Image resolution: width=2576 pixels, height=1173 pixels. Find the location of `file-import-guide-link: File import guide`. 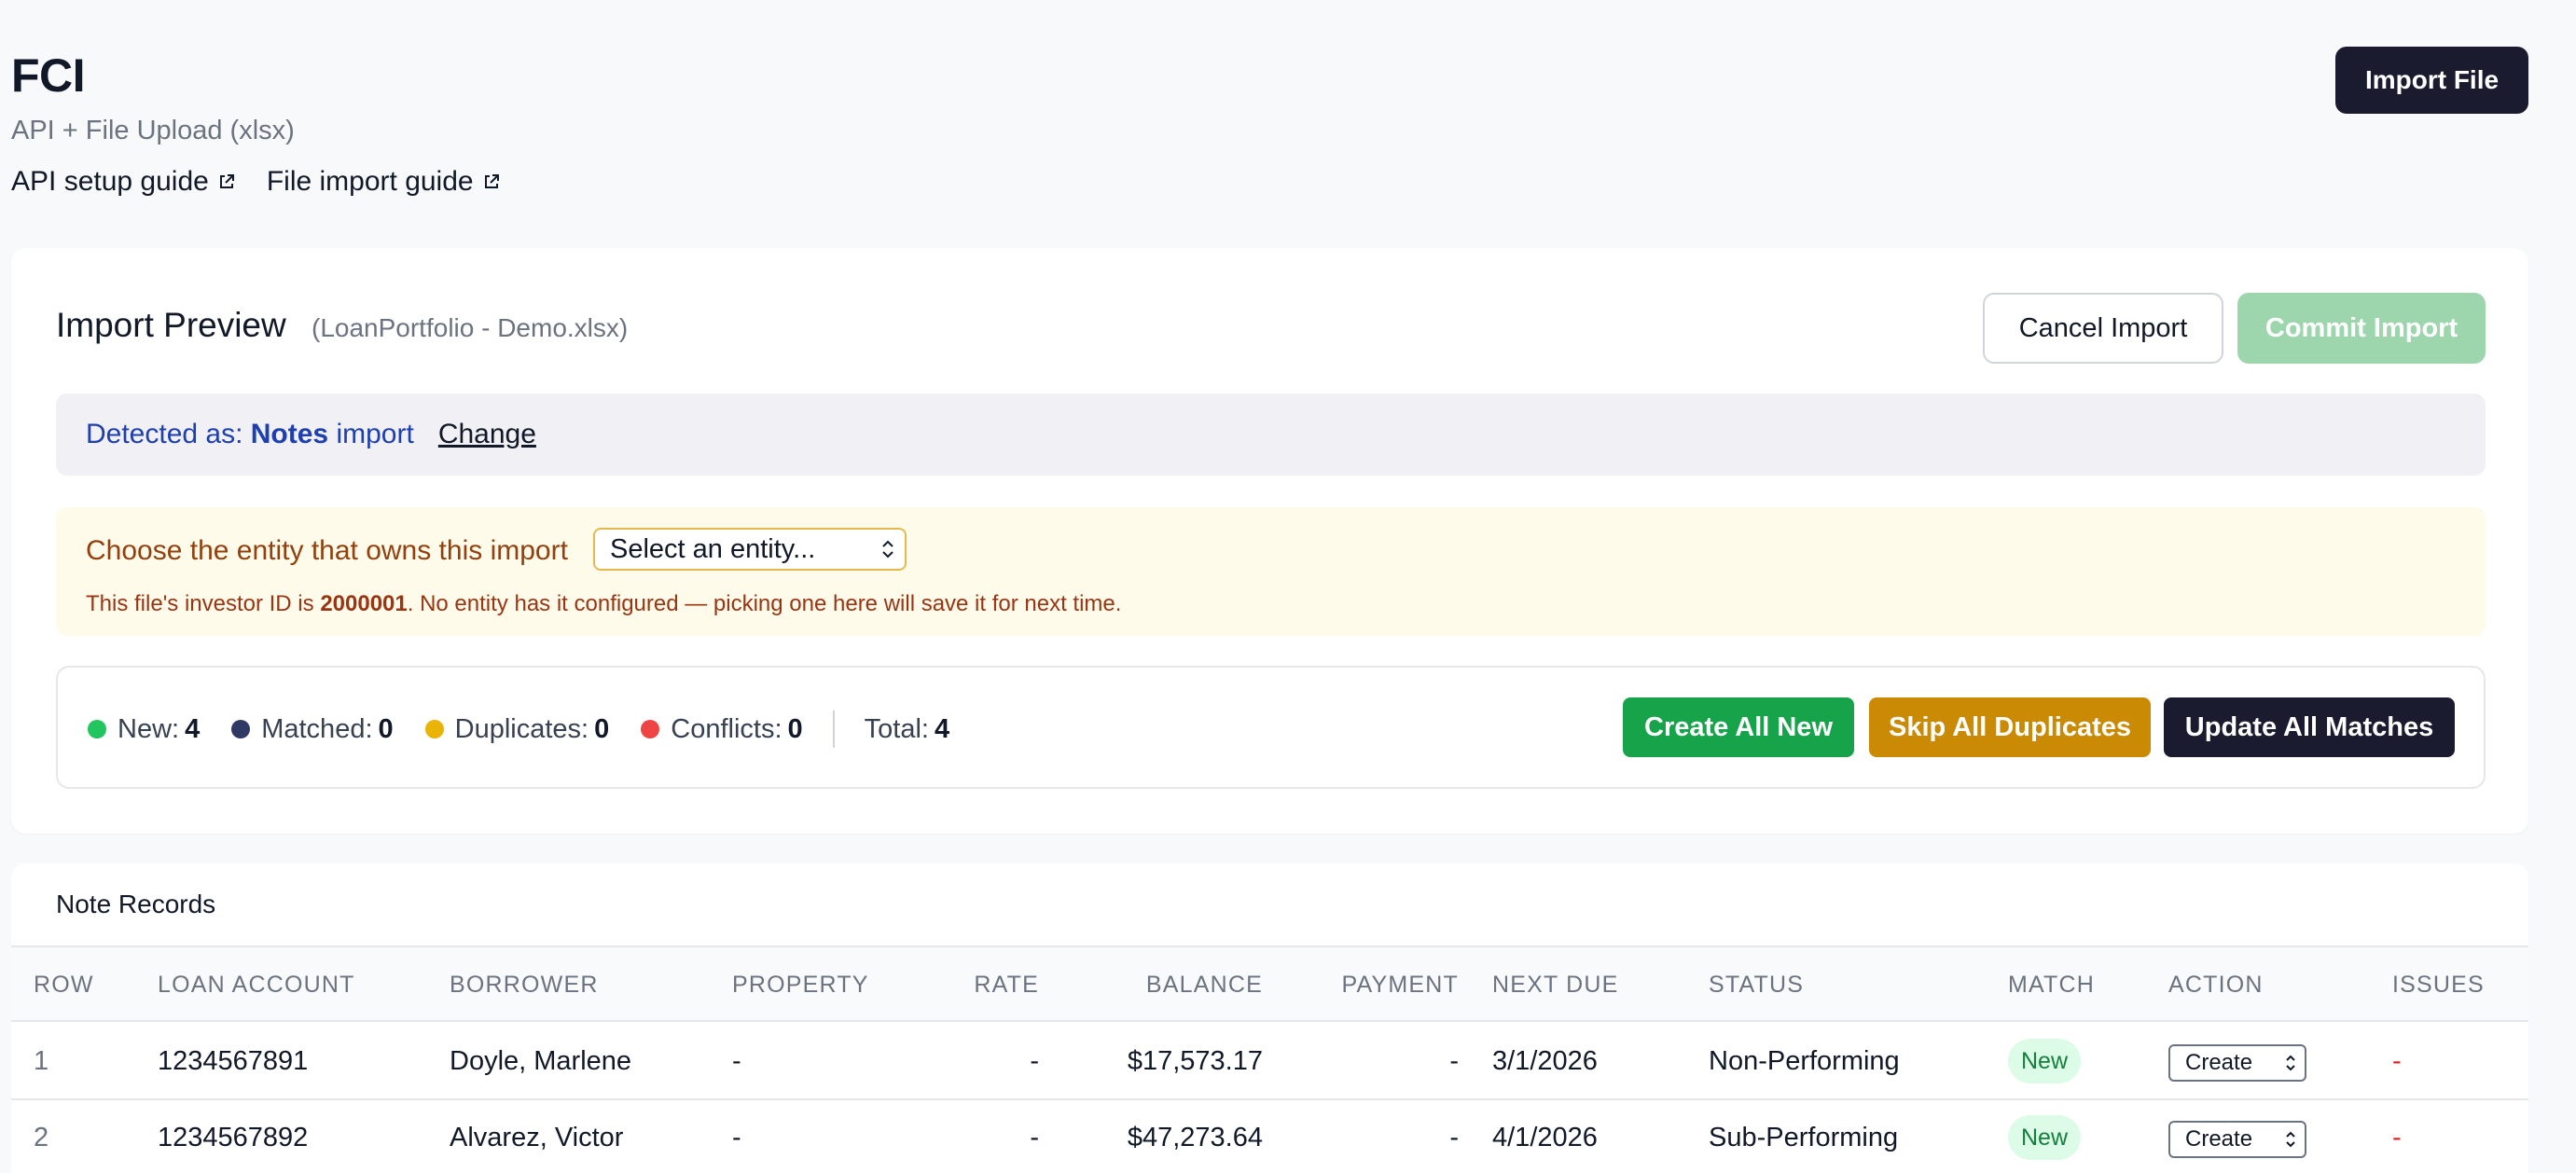

file-import-guide-link: File import guide is located at coordinates (383, 182).